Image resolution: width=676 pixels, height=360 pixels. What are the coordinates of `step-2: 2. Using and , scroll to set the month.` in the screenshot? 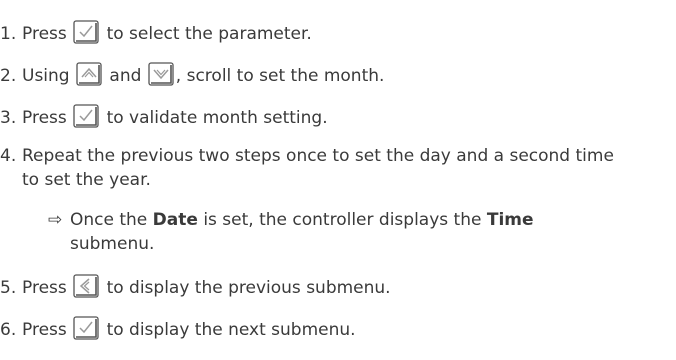 It's located at (192, 74).